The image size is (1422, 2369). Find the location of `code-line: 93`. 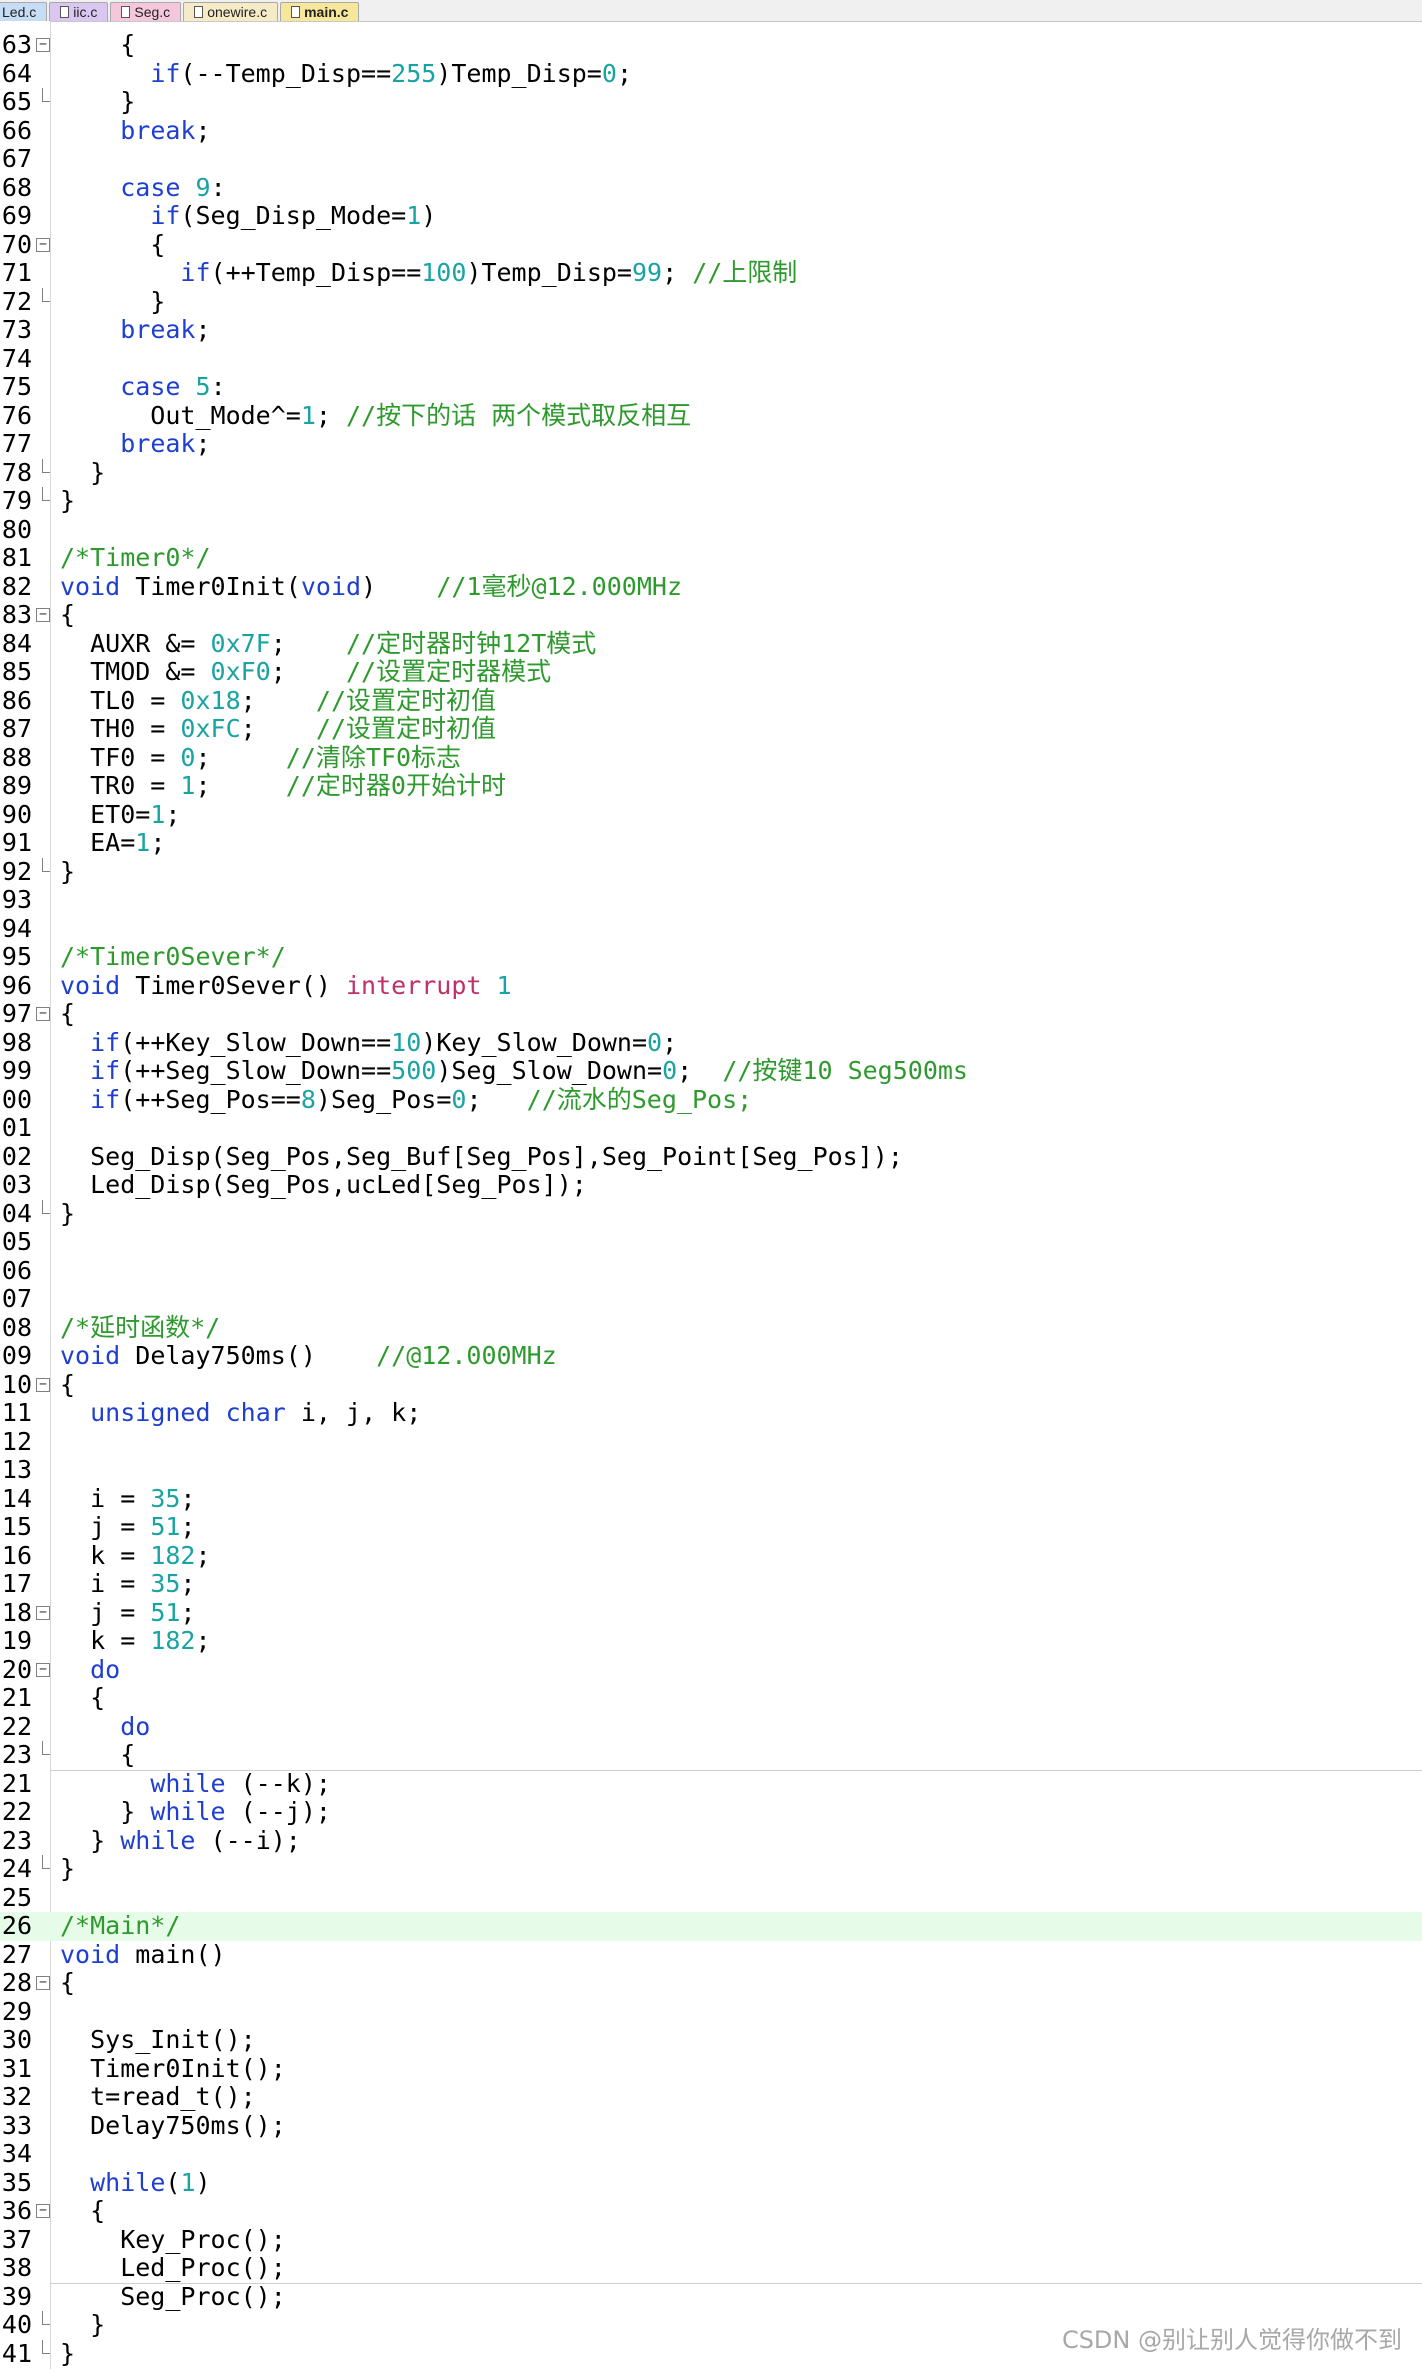

code-line: 93 is located at coordinates (711, 900).